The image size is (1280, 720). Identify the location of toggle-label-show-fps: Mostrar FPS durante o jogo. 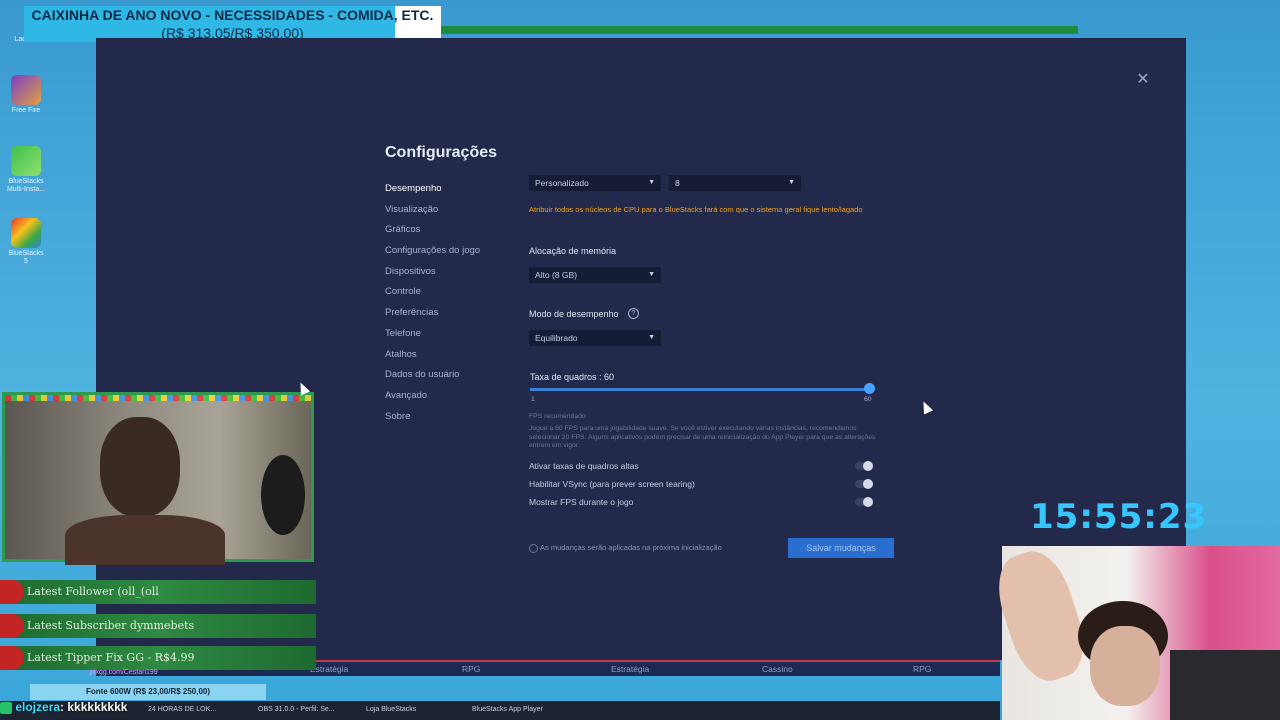
(581, 502).